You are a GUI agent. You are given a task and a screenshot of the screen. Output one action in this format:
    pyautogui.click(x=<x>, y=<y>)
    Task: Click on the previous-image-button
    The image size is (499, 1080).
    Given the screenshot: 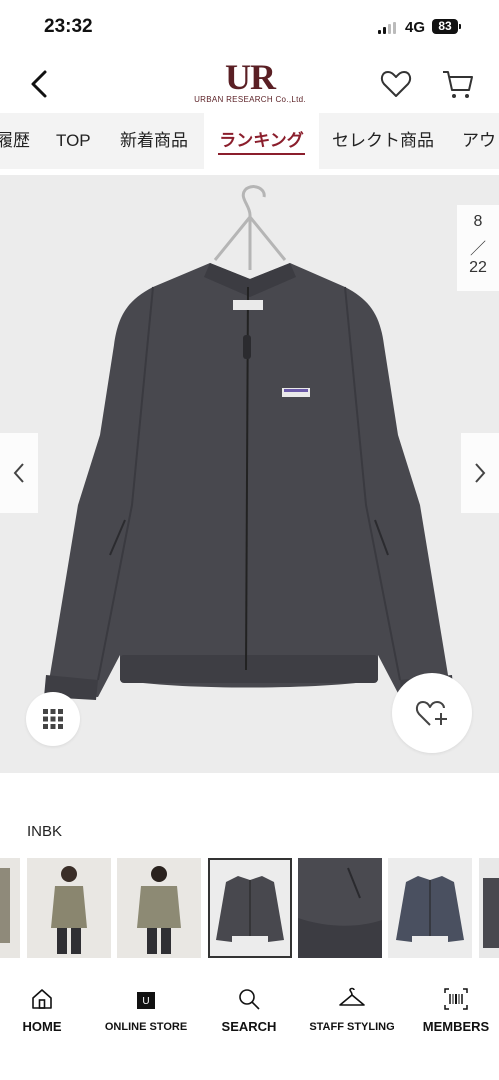 What is the action you would take?
    pyautogui.click(x=19, y=473)
    